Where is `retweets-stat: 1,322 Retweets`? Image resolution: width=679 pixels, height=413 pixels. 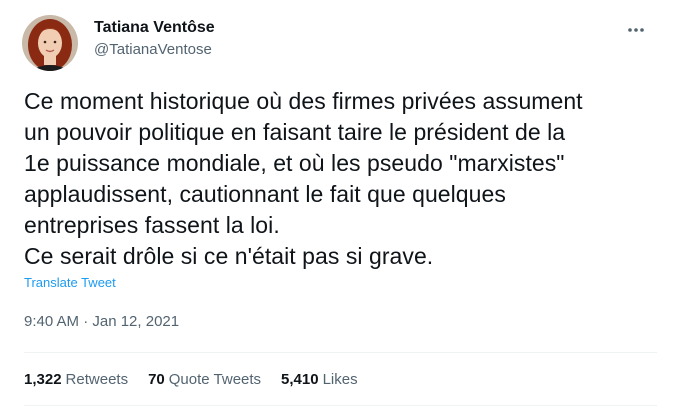 retweets-stat: 1,322 Retweets is located at coordinates (76, 380).